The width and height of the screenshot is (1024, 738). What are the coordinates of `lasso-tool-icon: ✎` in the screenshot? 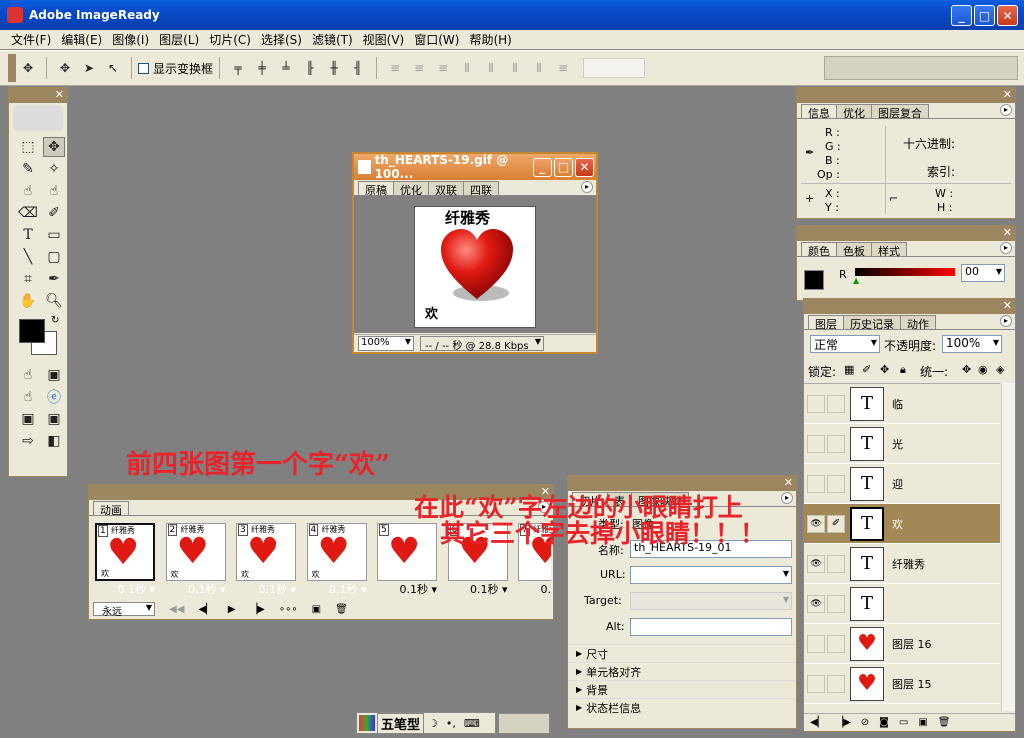 It's located at (28, 169).